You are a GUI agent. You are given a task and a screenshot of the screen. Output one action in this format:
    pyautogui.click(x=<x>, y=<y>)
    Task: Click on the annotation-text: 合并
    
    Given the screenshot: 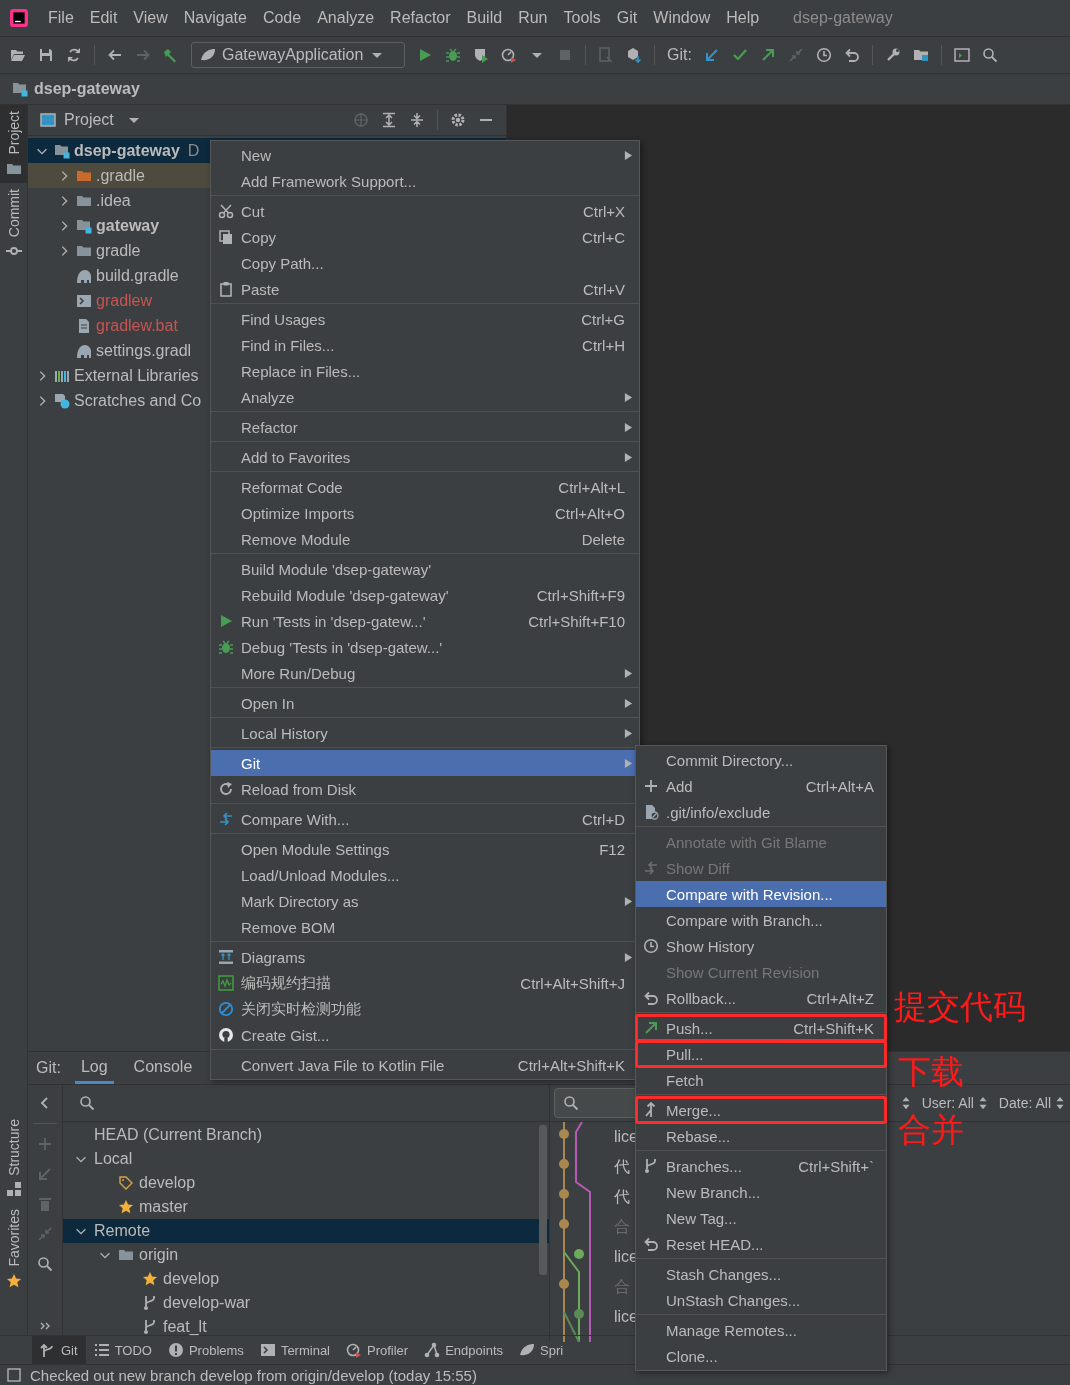 What is the action you would take?
    pyautogui.click(x=931, y=1129)
    